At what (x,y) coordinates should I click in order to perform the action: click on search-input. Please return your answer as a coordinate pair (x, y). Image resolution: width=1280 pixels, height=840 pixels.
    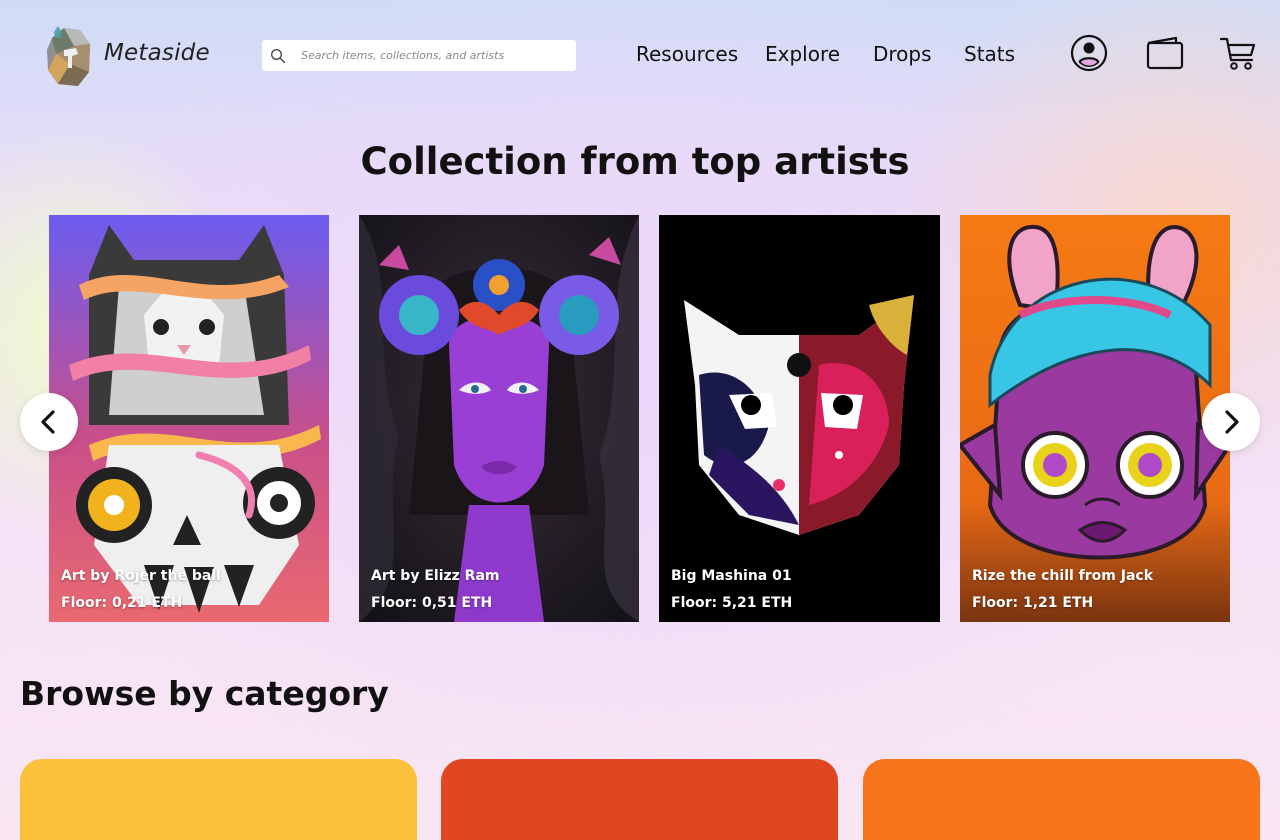
    Looking at the image, I should click on (431, 55).